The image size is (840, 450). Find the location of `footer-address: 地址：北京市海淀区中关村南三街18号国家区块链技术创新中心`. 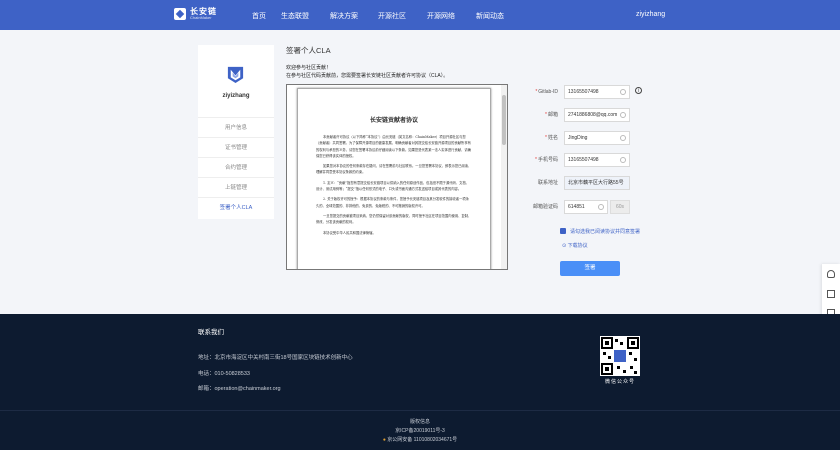

footer-address: 地址：北京市海淀区中关村南三街18号国家区块链技术创新中心 is located at coordinates (275, 358).